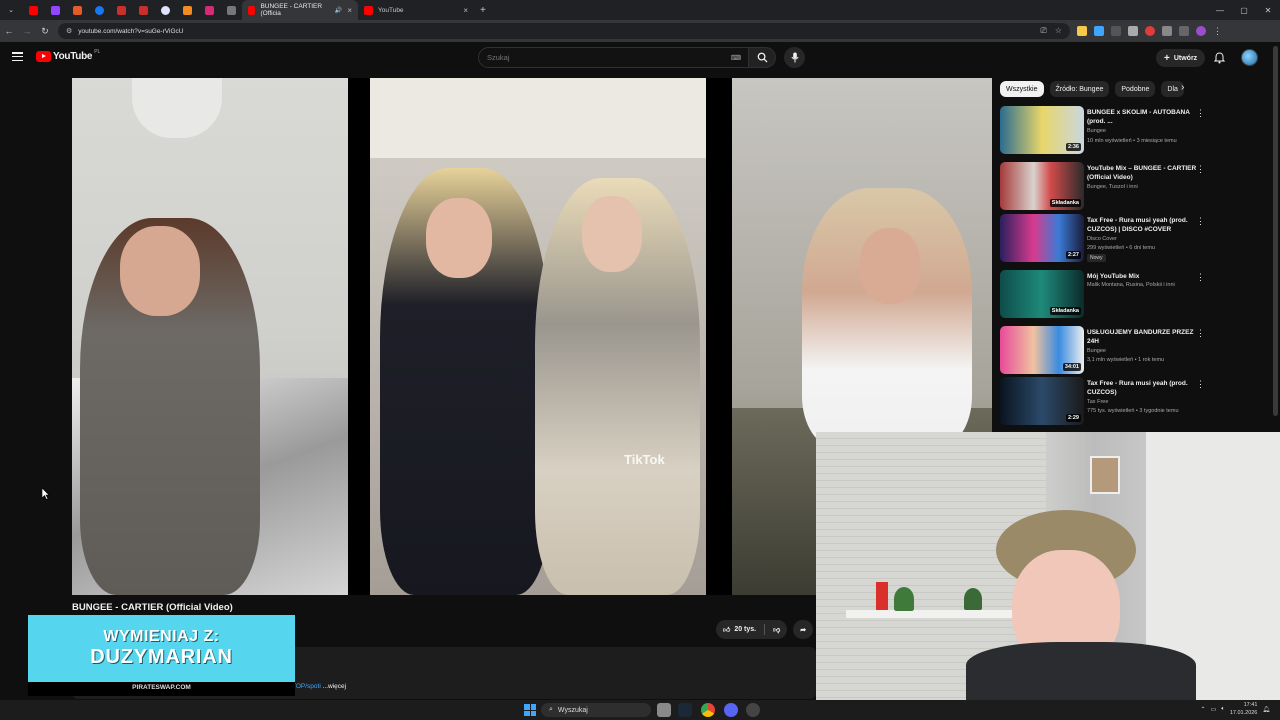 This screenshot has height=720, width=1280. What do you see at coordinates (99, 10) in the screenshot?
I see `pinned-tab-facebook` at bounding box center [99, 10].